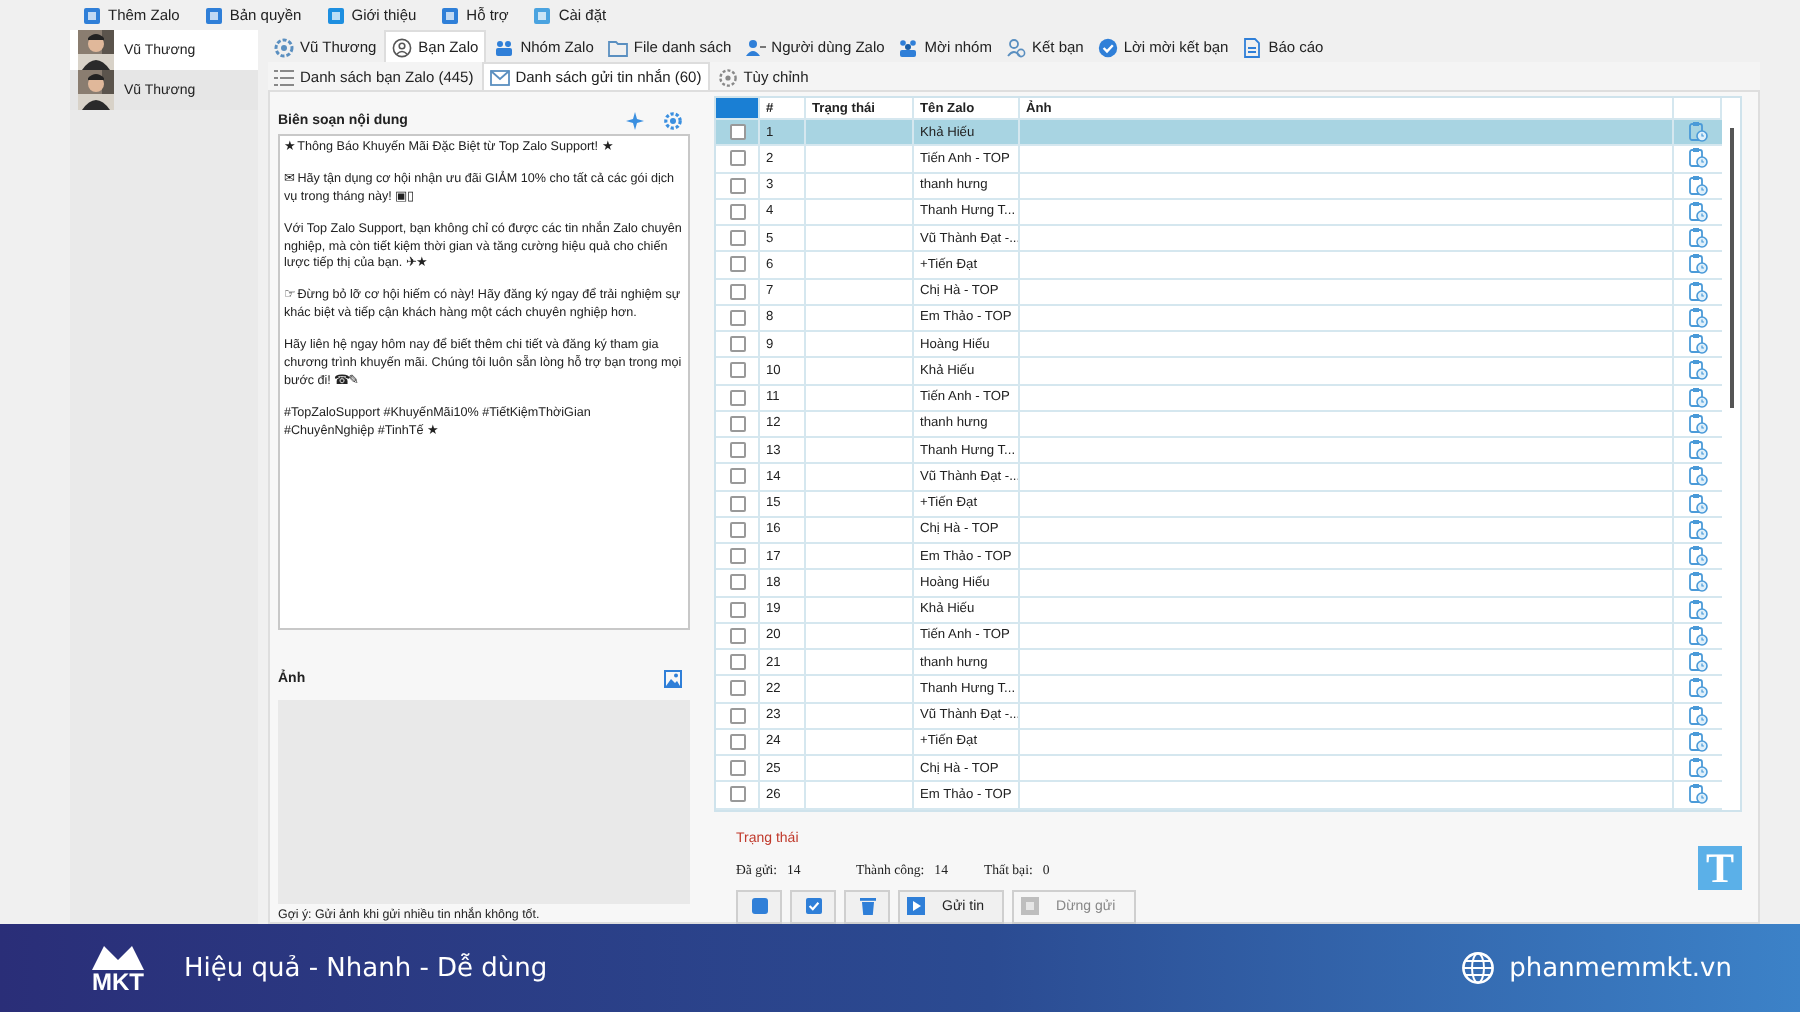  What do you see at coordinates (617, 47) in the screenshot?
I see `folder-icon` at bounding box center [617, 47].